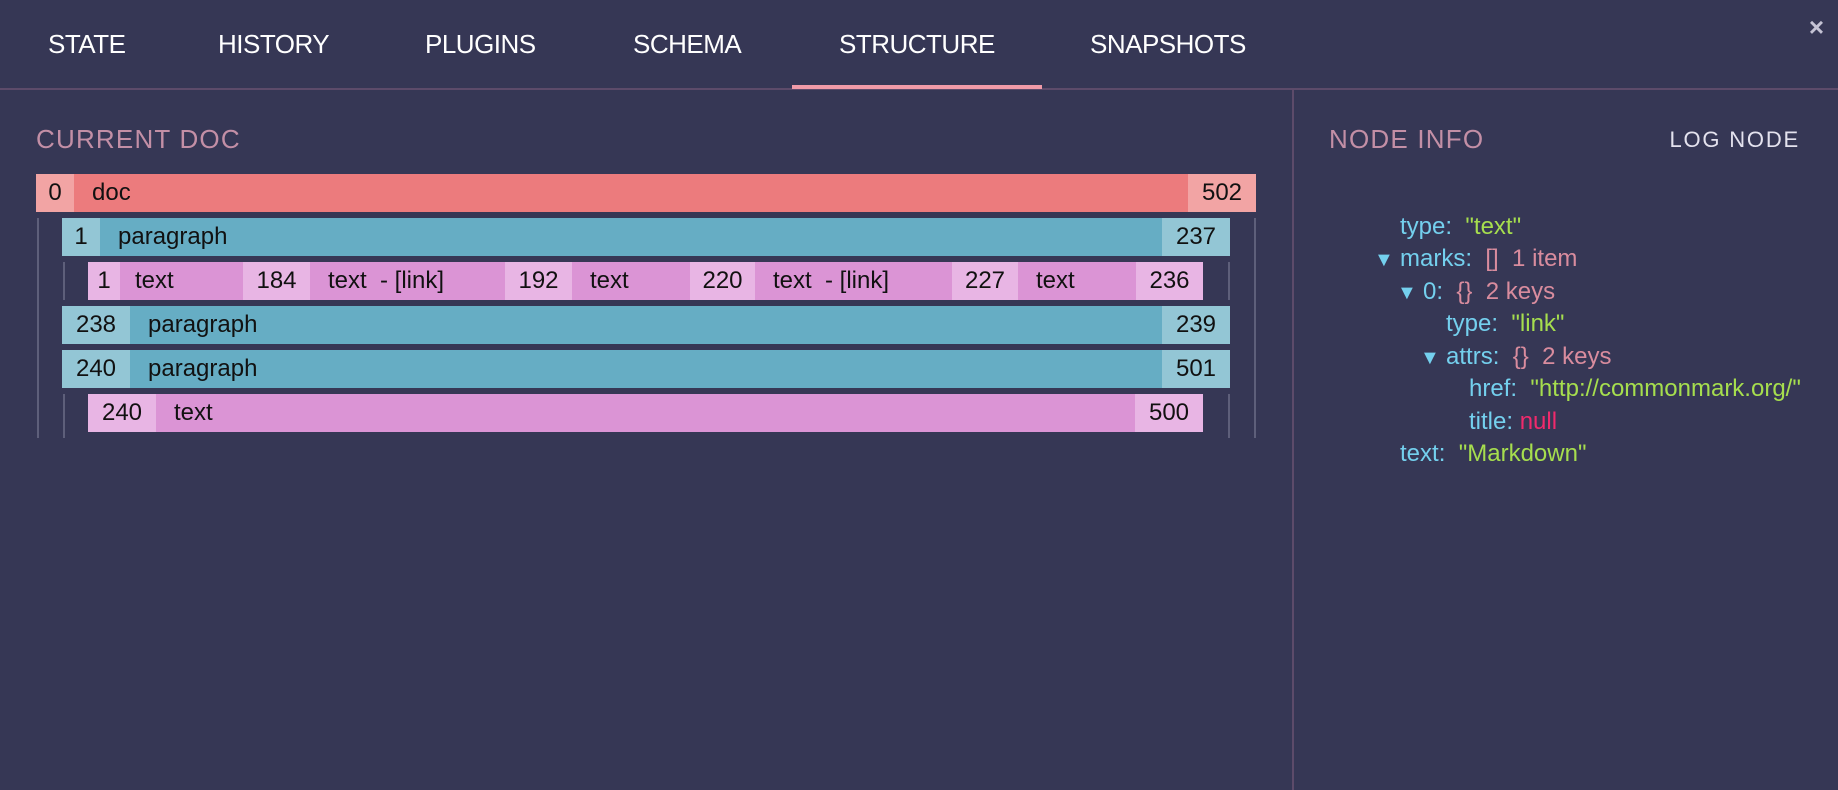 This screenshot has height=790, width=1838. What do you see at coordinates (1255, 328) in the screenshot?
I see `tree-guide-doc-right` at bounding box center [1255, 328].